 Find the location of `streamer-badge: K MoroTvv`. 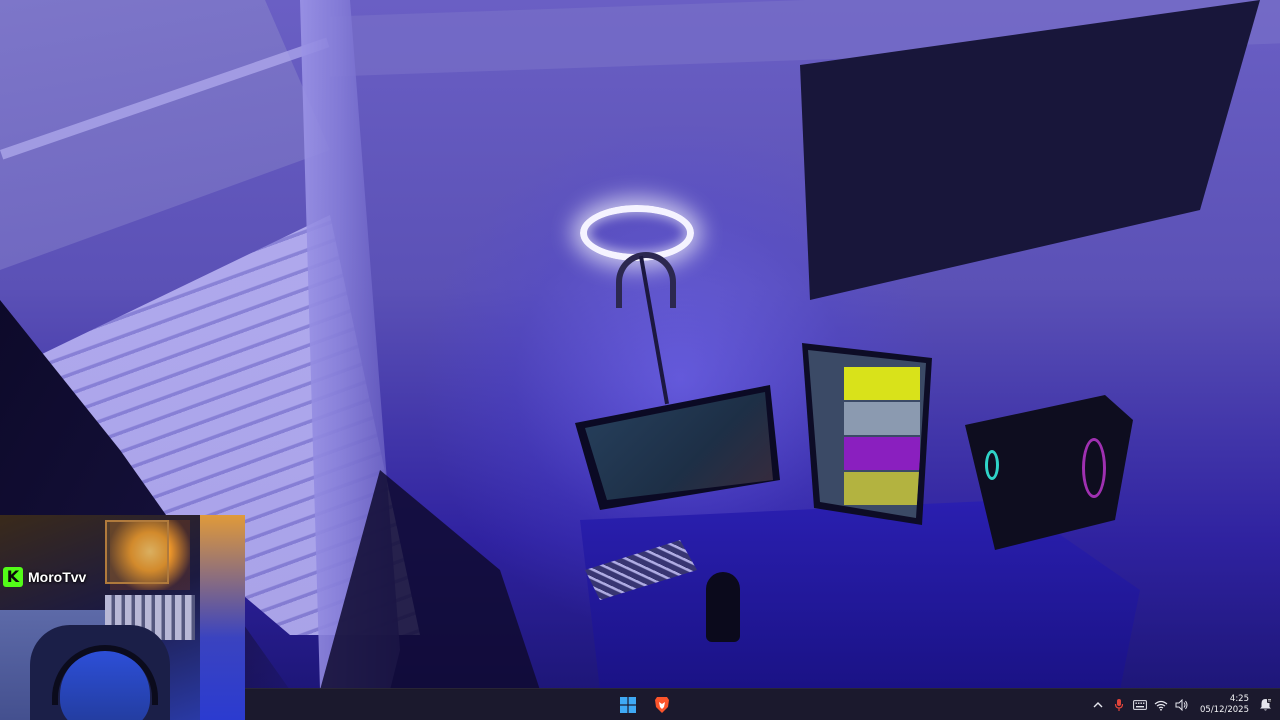

streamer-badge: K MoroTvv is located at coordinates (44, 577).